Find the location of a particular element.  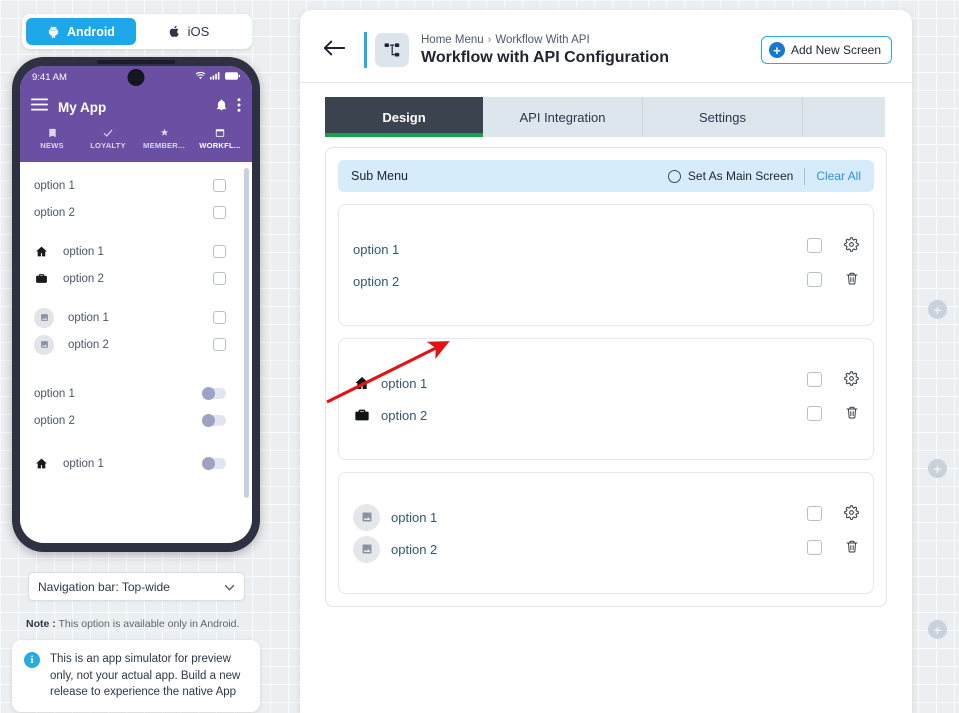

group-checkboxes is located at coordinates (814, 394).